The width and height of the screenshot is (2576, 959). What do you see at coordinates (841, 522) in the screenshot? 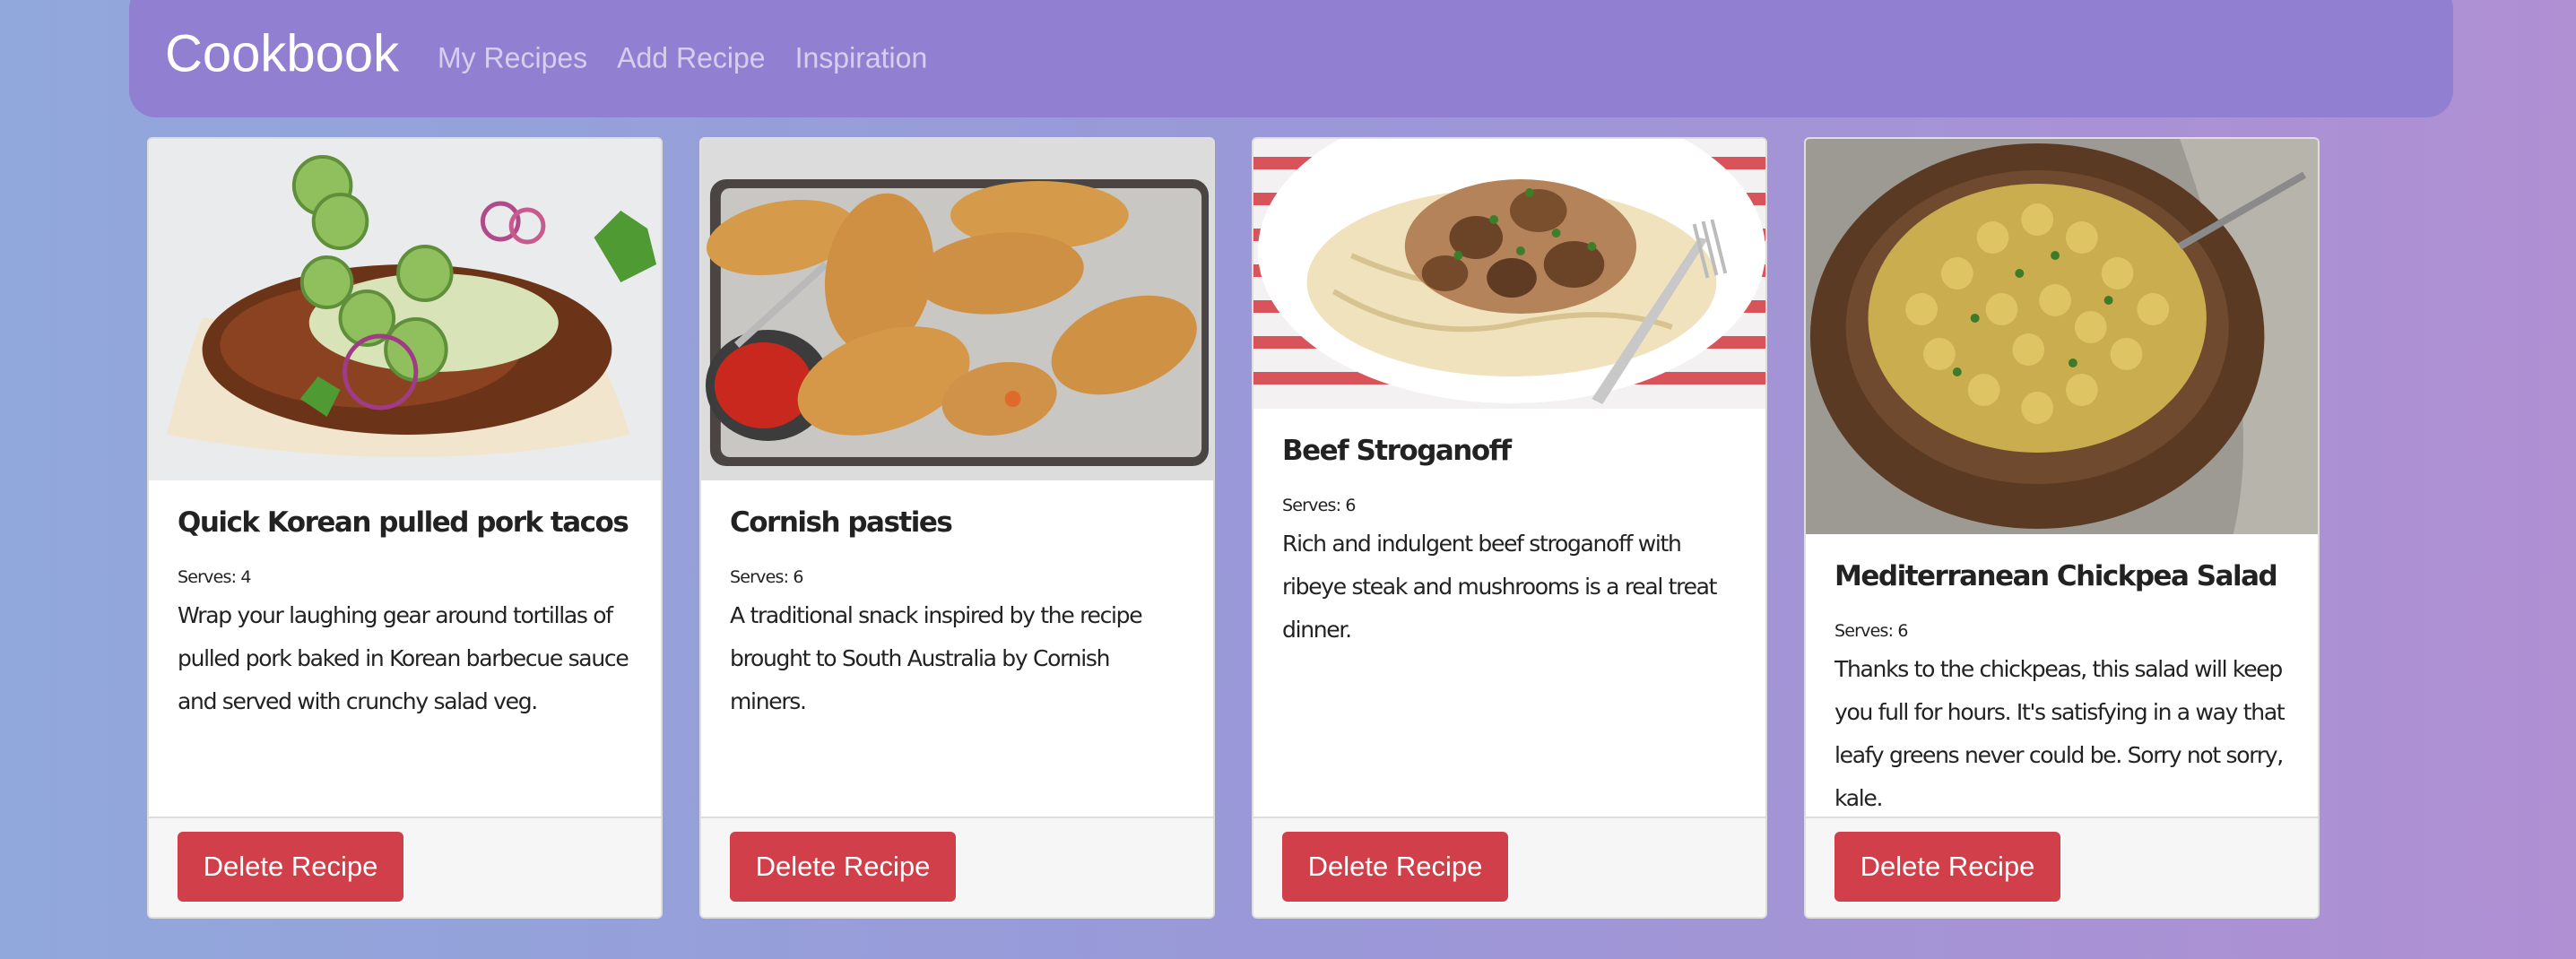
I see `recipe-title: Cornish pasties` at bounding box center [841, 522].